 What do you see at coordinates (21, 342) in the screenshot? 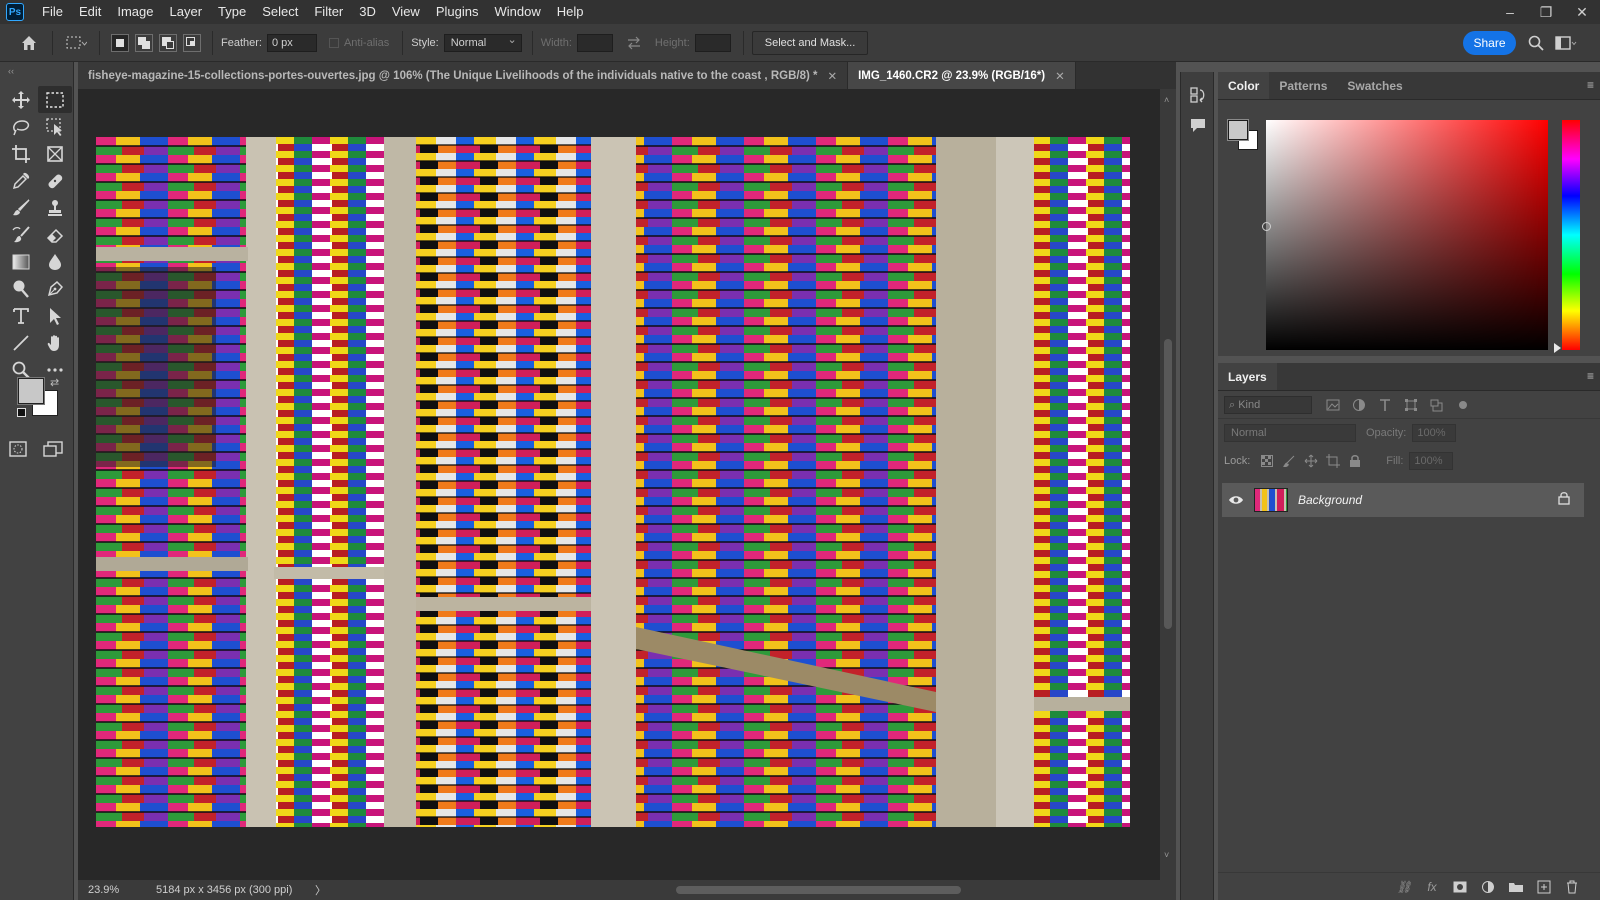
I see `line-tool-icon` at bounding box center [21, 342].